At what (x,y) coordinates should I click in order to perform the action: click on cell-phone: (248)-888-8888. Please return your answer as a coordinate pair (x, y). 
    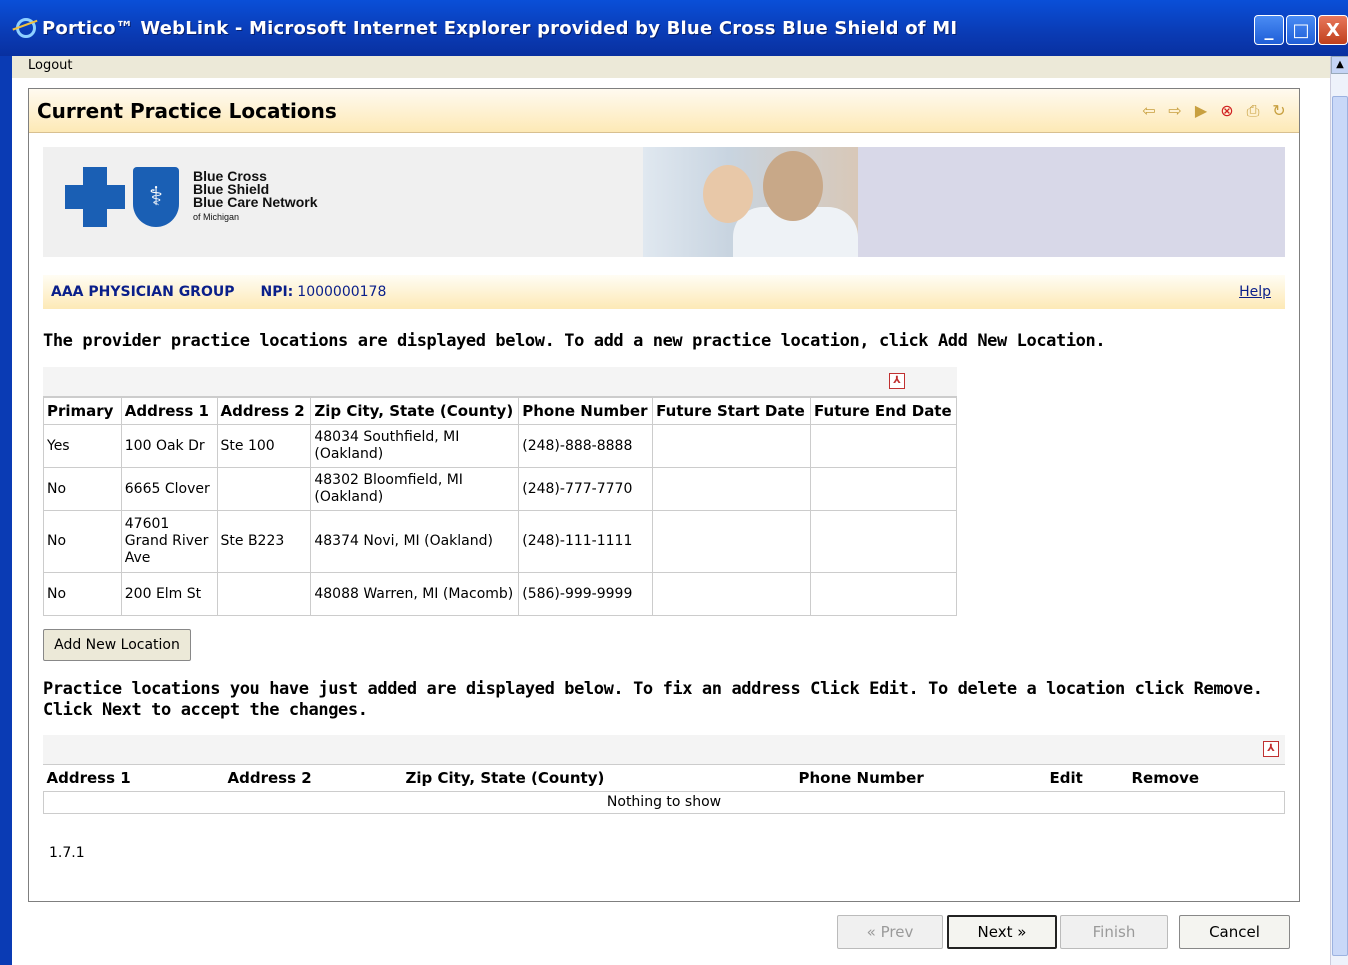
    Looking at the image, I should click on (586, 446).